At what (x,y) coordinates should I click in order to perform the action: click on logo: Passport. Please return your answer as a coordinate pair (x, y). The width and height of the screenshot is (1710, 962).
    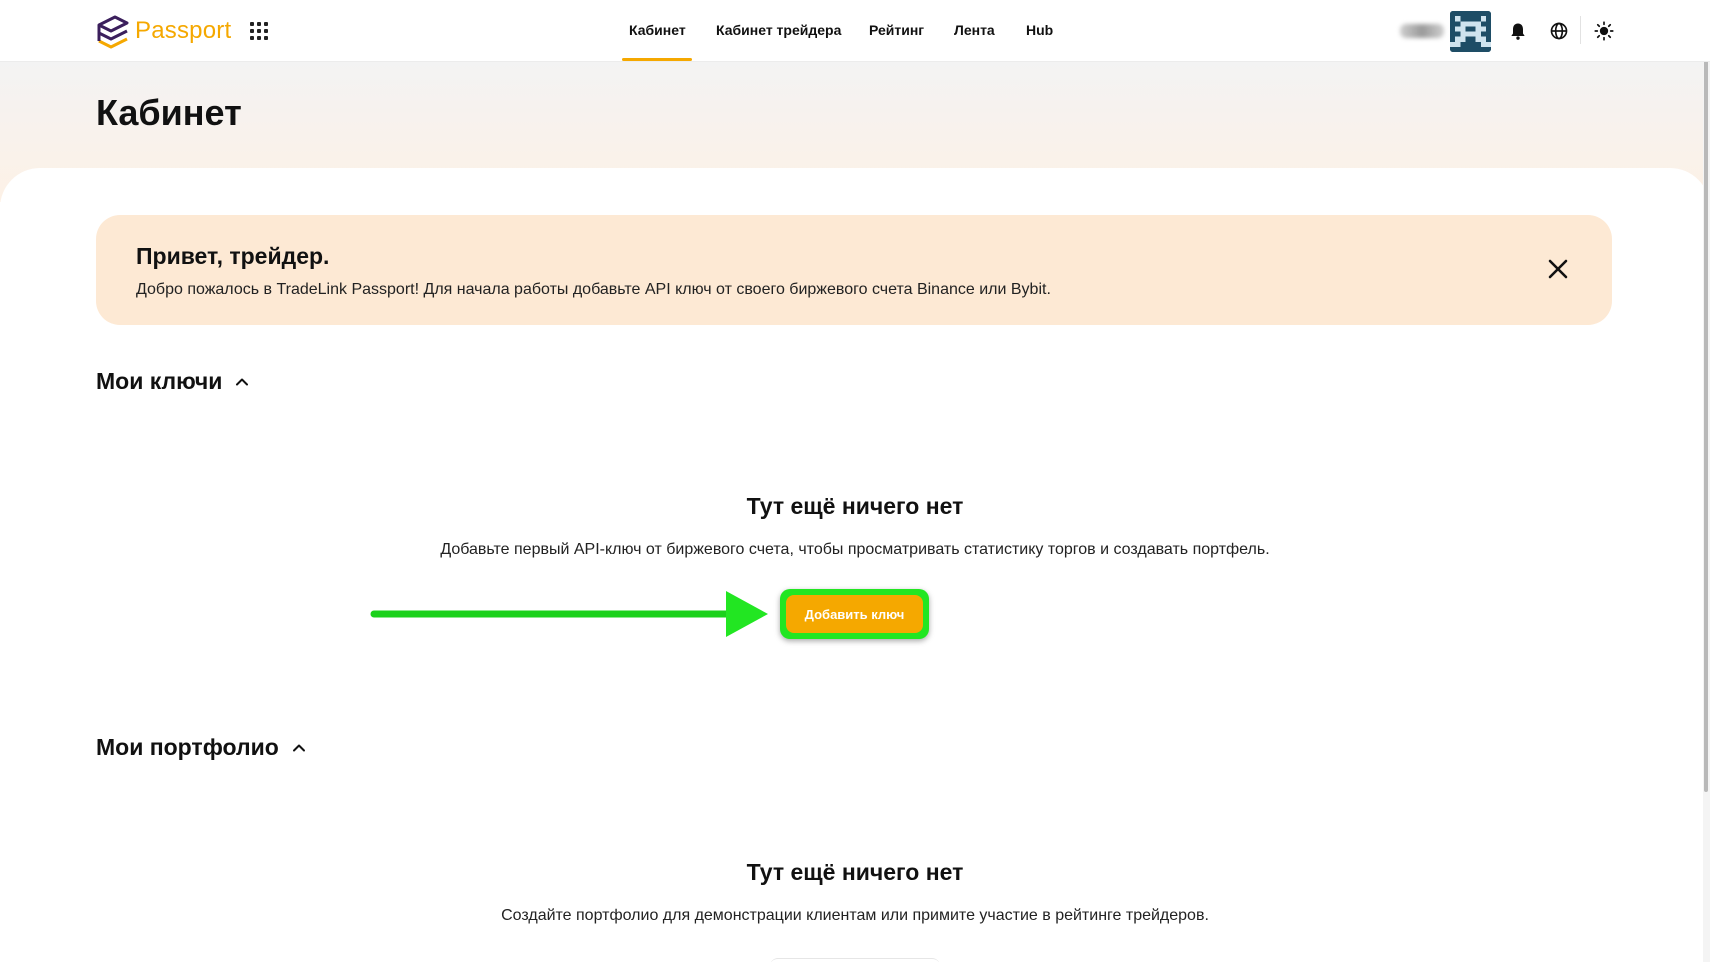
    Looking at the image, I should click on (163, 31).